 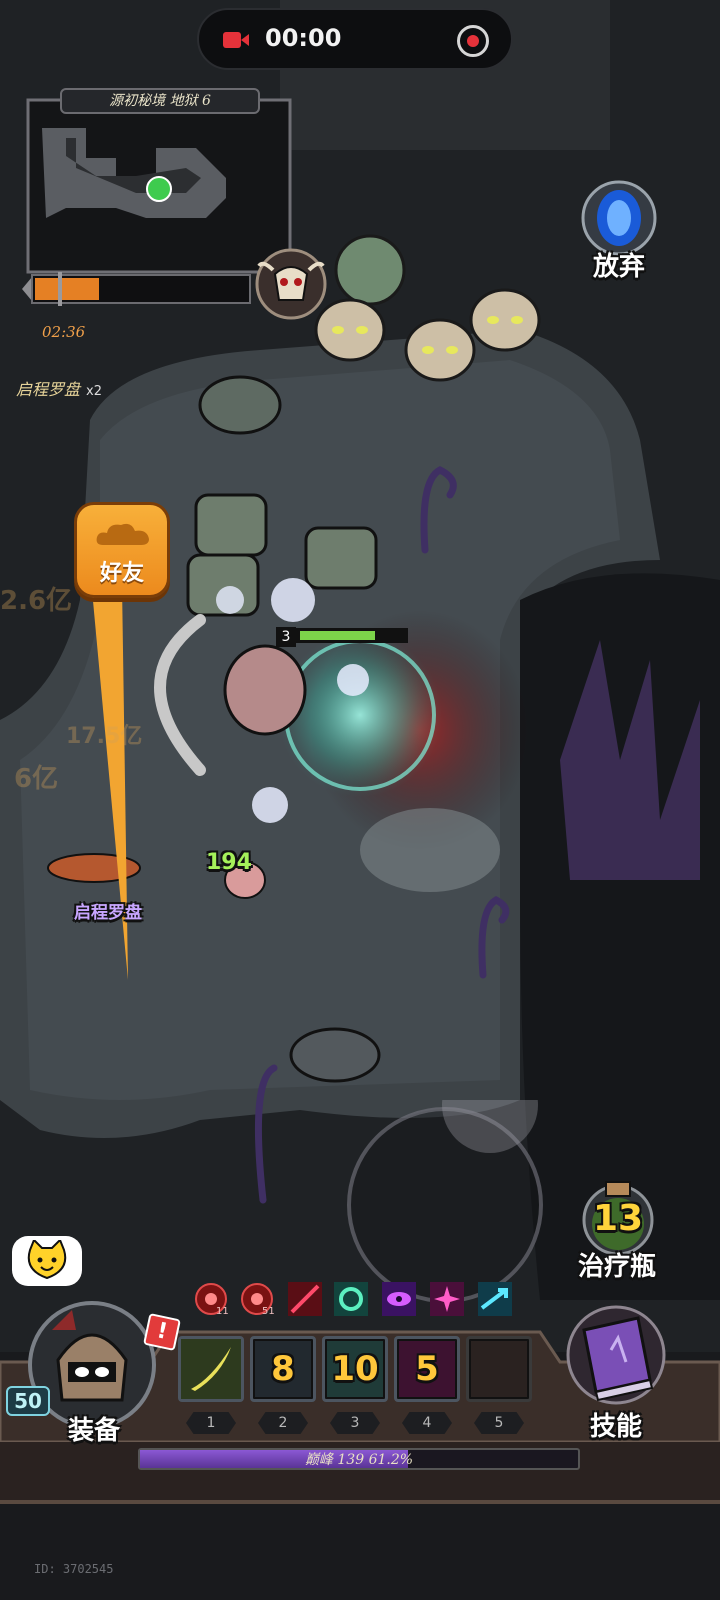 I want to click on player-id: ID: 3702545, so click(x=74, y=1569).